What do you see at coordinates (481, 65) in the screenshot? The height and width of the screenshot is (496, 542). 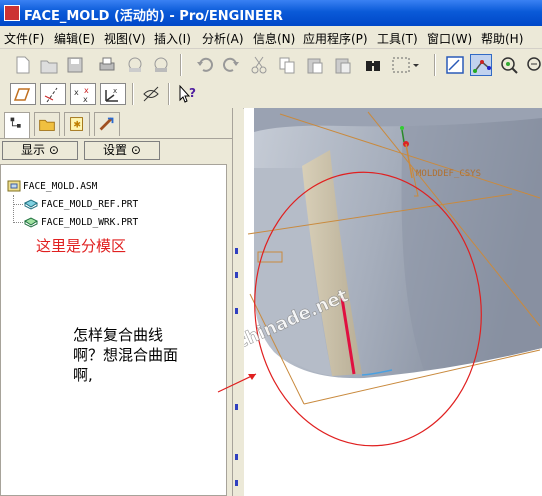 I see `datum-point-icon` at bounding box center [481, 65].